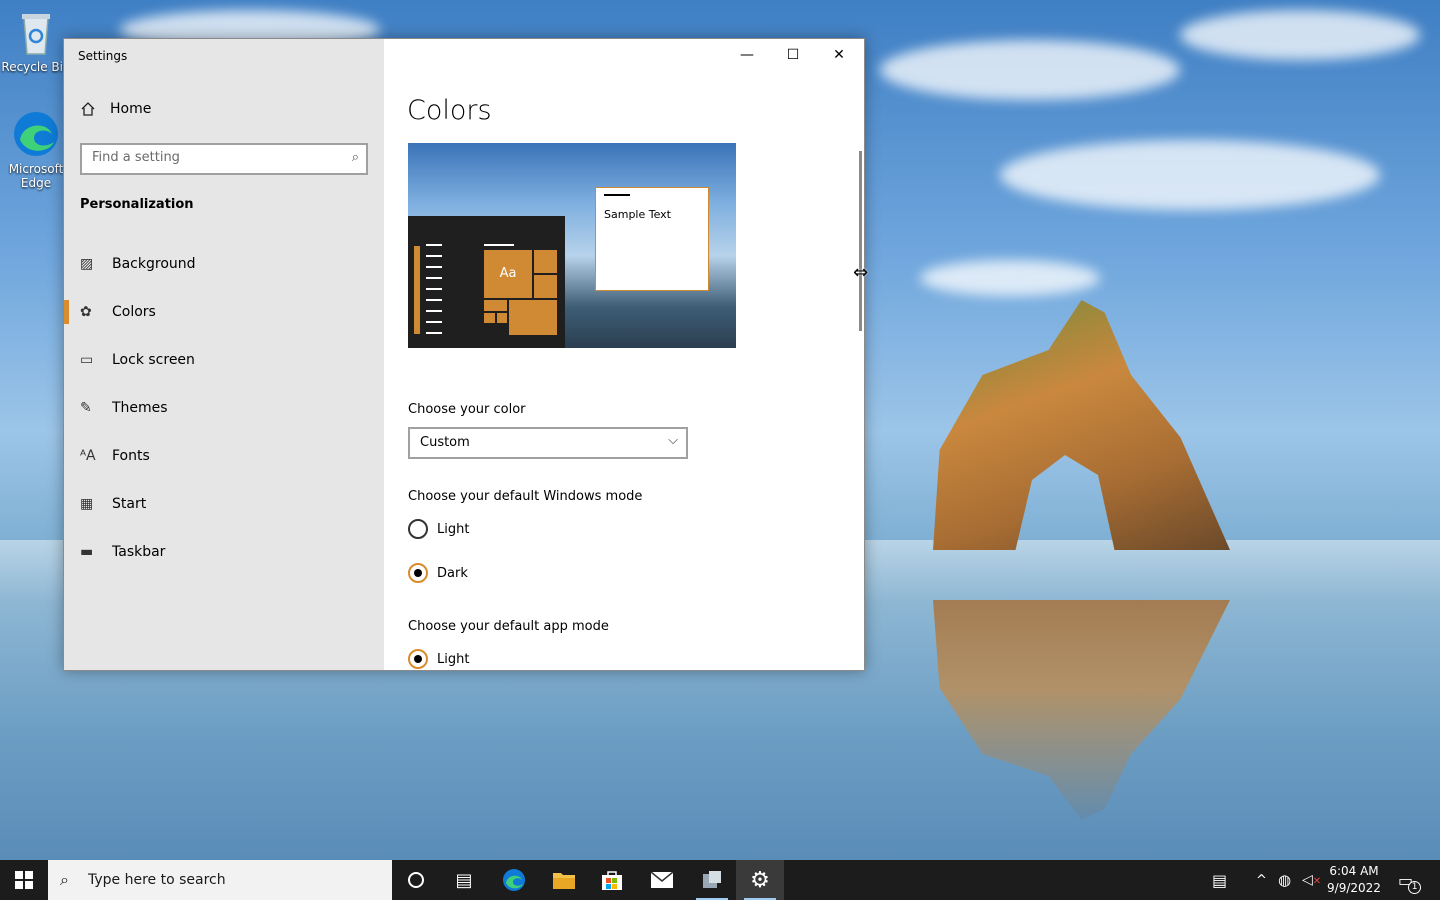 The width and height of the screenshot is (1440, 900). I want to click on nav-item-background: ▨ Background, so click(224, 264).